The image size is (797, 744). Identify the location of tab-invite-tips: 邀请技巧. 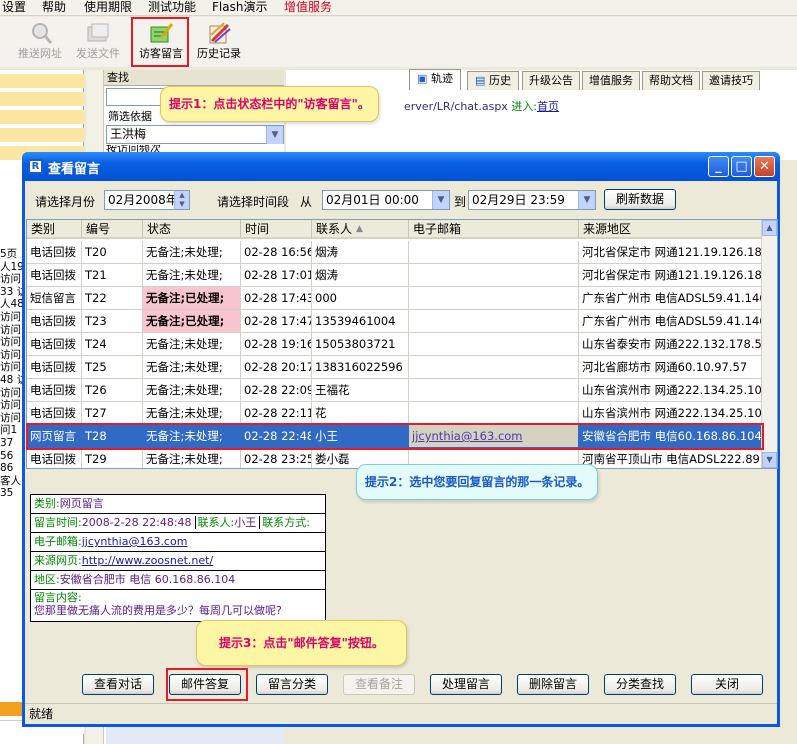
(731, 80).